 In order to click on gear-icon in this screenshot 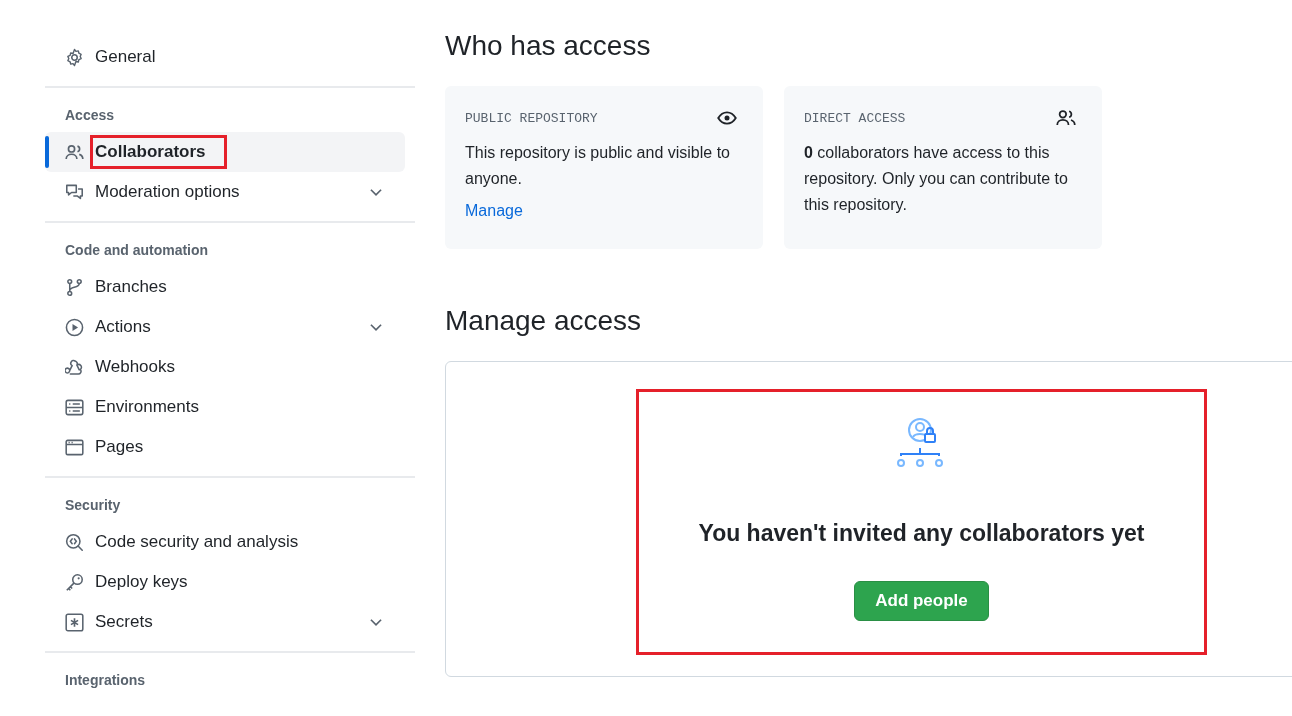, I will do `click(74, 57)`.